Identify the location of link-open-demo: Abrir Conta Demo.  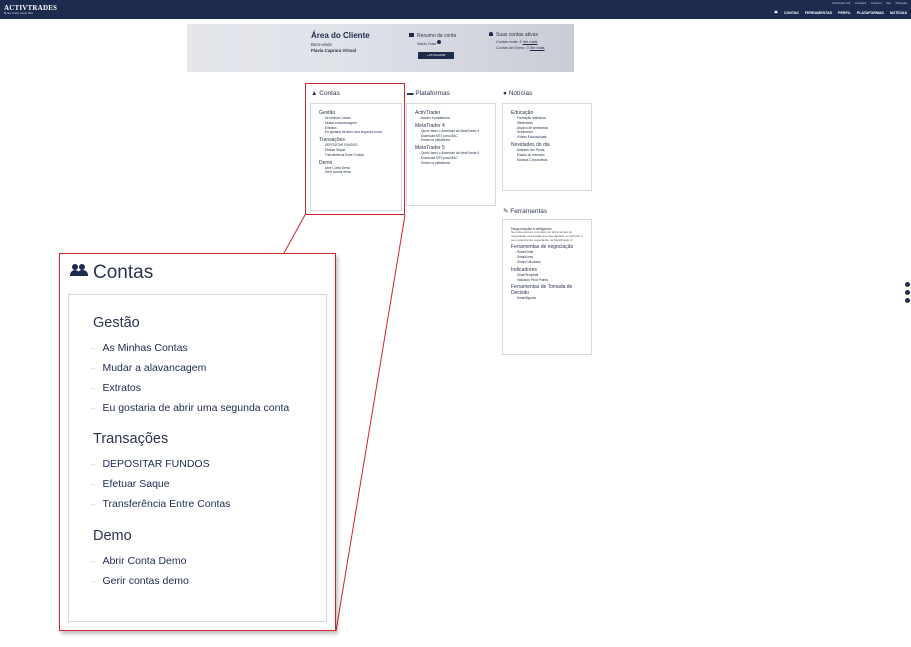
(138, 561).